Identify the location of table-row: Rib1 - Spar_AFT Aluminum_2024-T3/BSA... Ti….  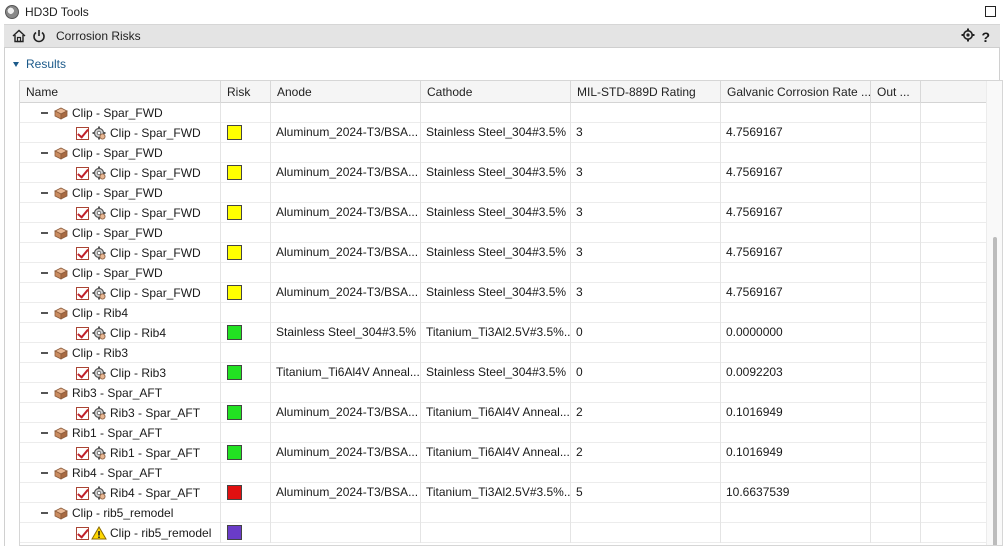
(503, 453).